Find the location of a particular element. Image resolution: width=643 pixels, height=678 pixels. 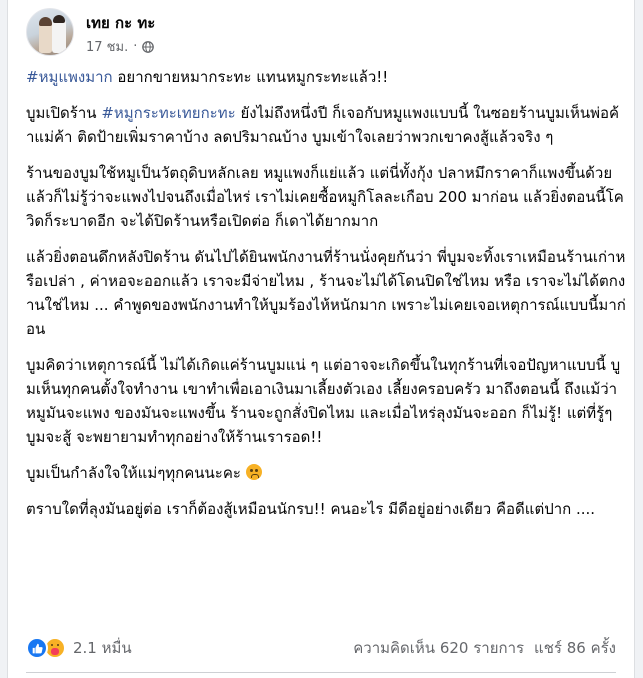

post-time: 17 ชม. is located at coordinates (107, 46).